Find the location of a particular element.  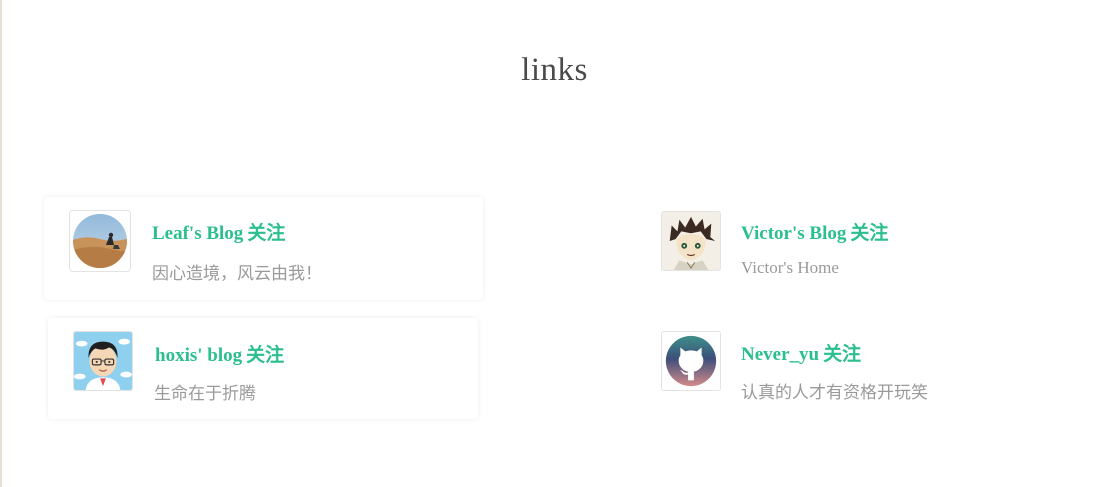

link-name: Never_yu is located at coordinates (780, 354).